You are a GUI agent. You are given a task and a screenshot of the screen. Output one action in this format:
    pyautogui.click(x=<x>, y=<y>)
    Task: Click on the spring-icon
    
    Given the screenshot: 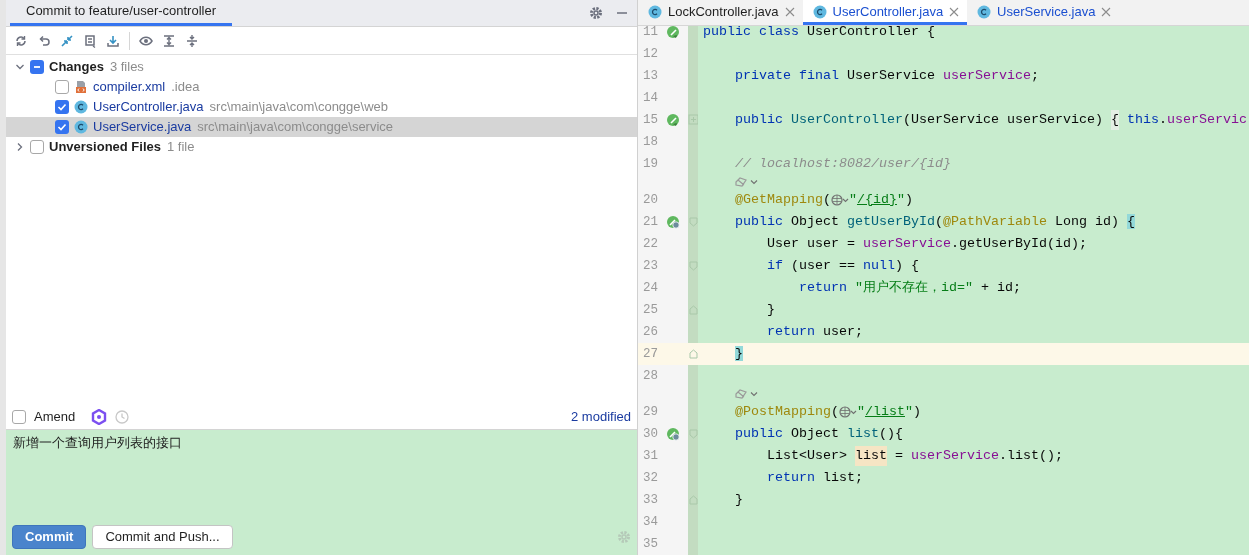 What is the action you would take?
    pyautogui.click(x=741, y=394)
    